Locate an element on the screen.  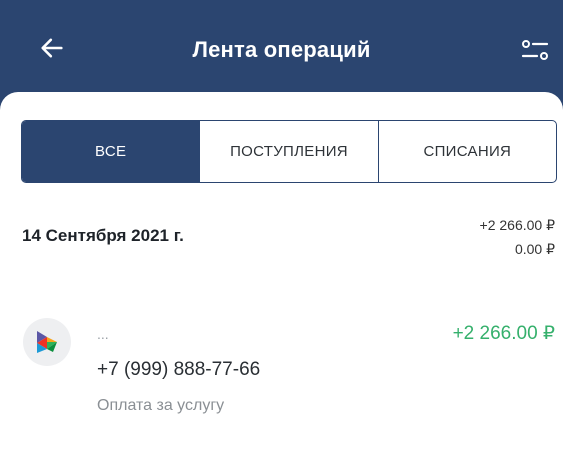
operation-filter-tabs: ВСЕ ПОСТУПЛЕНИЯ СПИСАНИЯ is located at coordinates (289, 151).